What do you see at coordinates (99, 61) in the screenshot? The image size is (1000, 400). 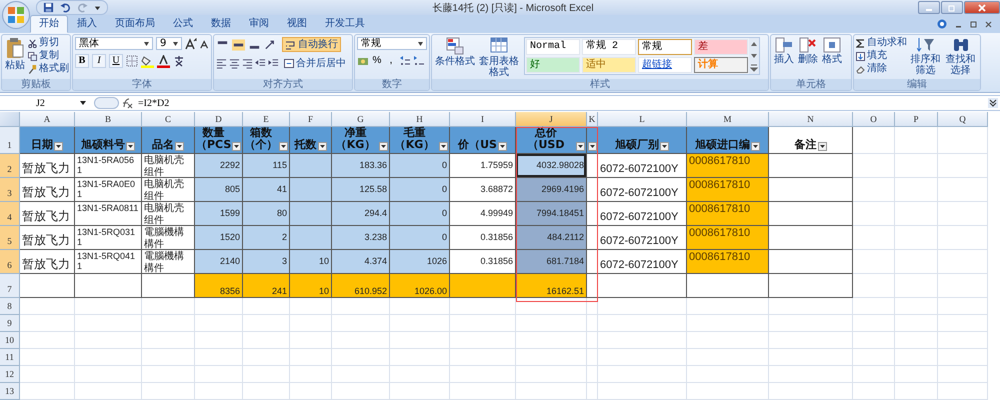 I see `format-button: I` at bounding box center [99, 61].